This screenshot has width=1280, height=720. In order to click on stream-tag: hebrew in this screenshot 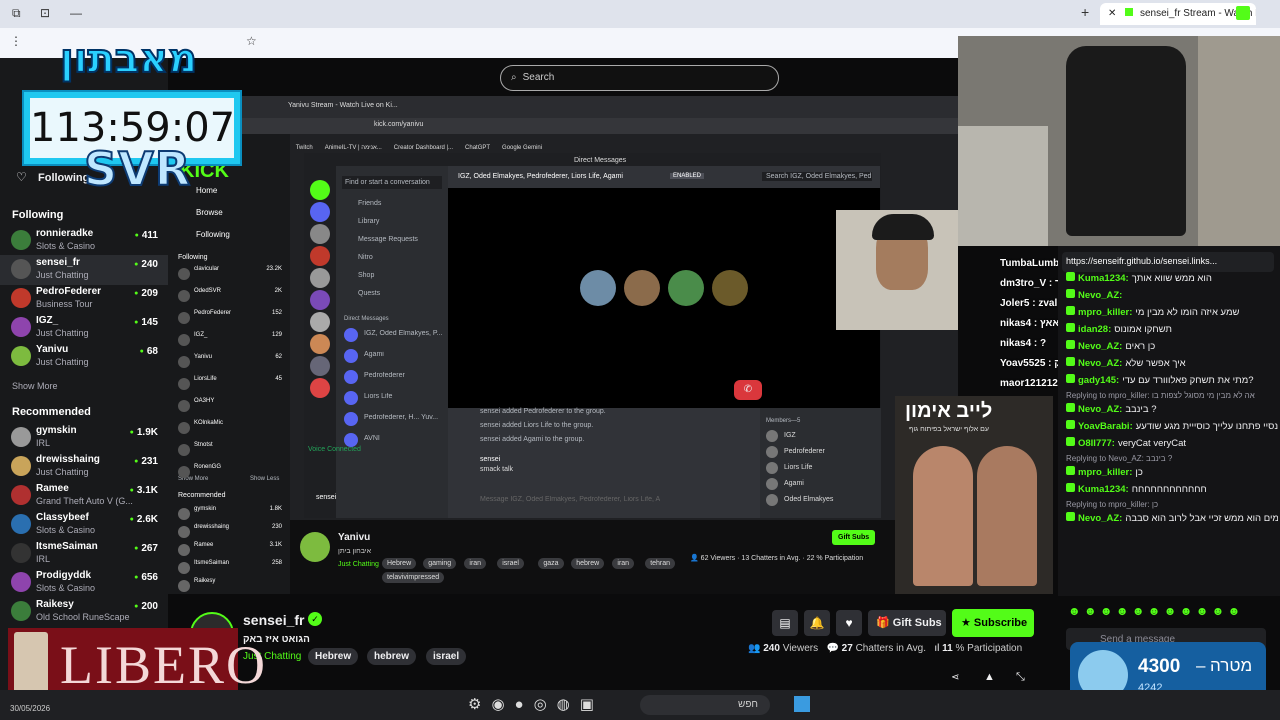, I will do `click(392, 656)`.